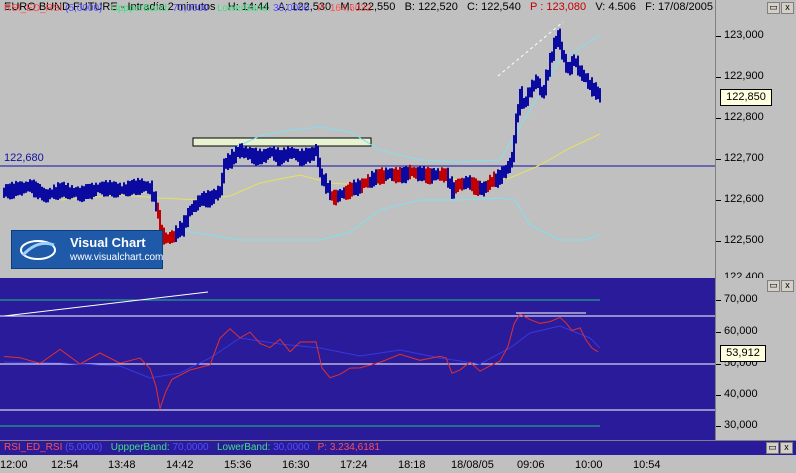 The image size is (796, 473). Describe the element at coordinates (685, 7) in the screenshot. I see `date-value: 17/08/2005` at that location.